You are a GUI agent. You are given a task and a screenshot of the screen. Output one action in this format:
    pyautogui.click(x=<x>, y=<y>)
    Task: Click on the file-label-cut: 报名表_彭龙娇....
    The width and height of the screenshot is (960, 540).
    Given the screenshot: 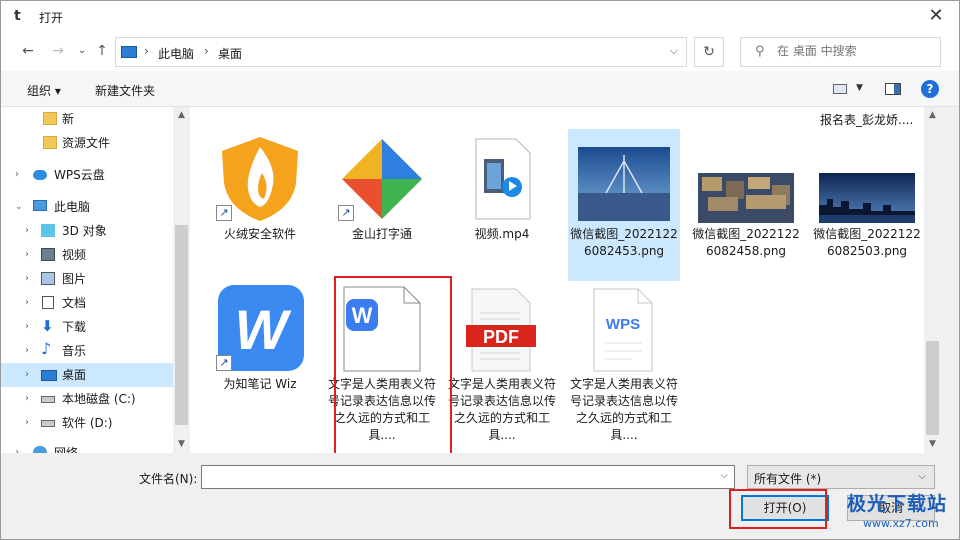 What is the action you would take?
    pyautogui.click(x=866, y=119)
    